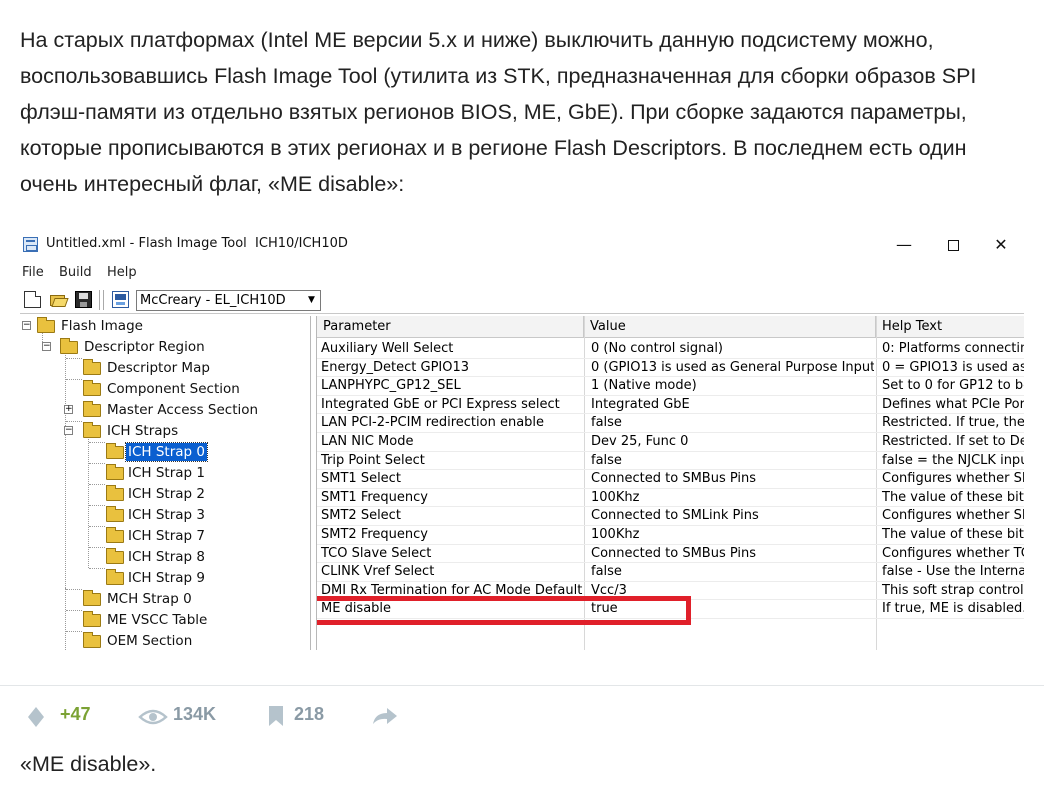  Describe the element at coordinates (228, 300) in the screenshot. I see `platform-select: McCreary - EL_ICH10D ▼` at that location.